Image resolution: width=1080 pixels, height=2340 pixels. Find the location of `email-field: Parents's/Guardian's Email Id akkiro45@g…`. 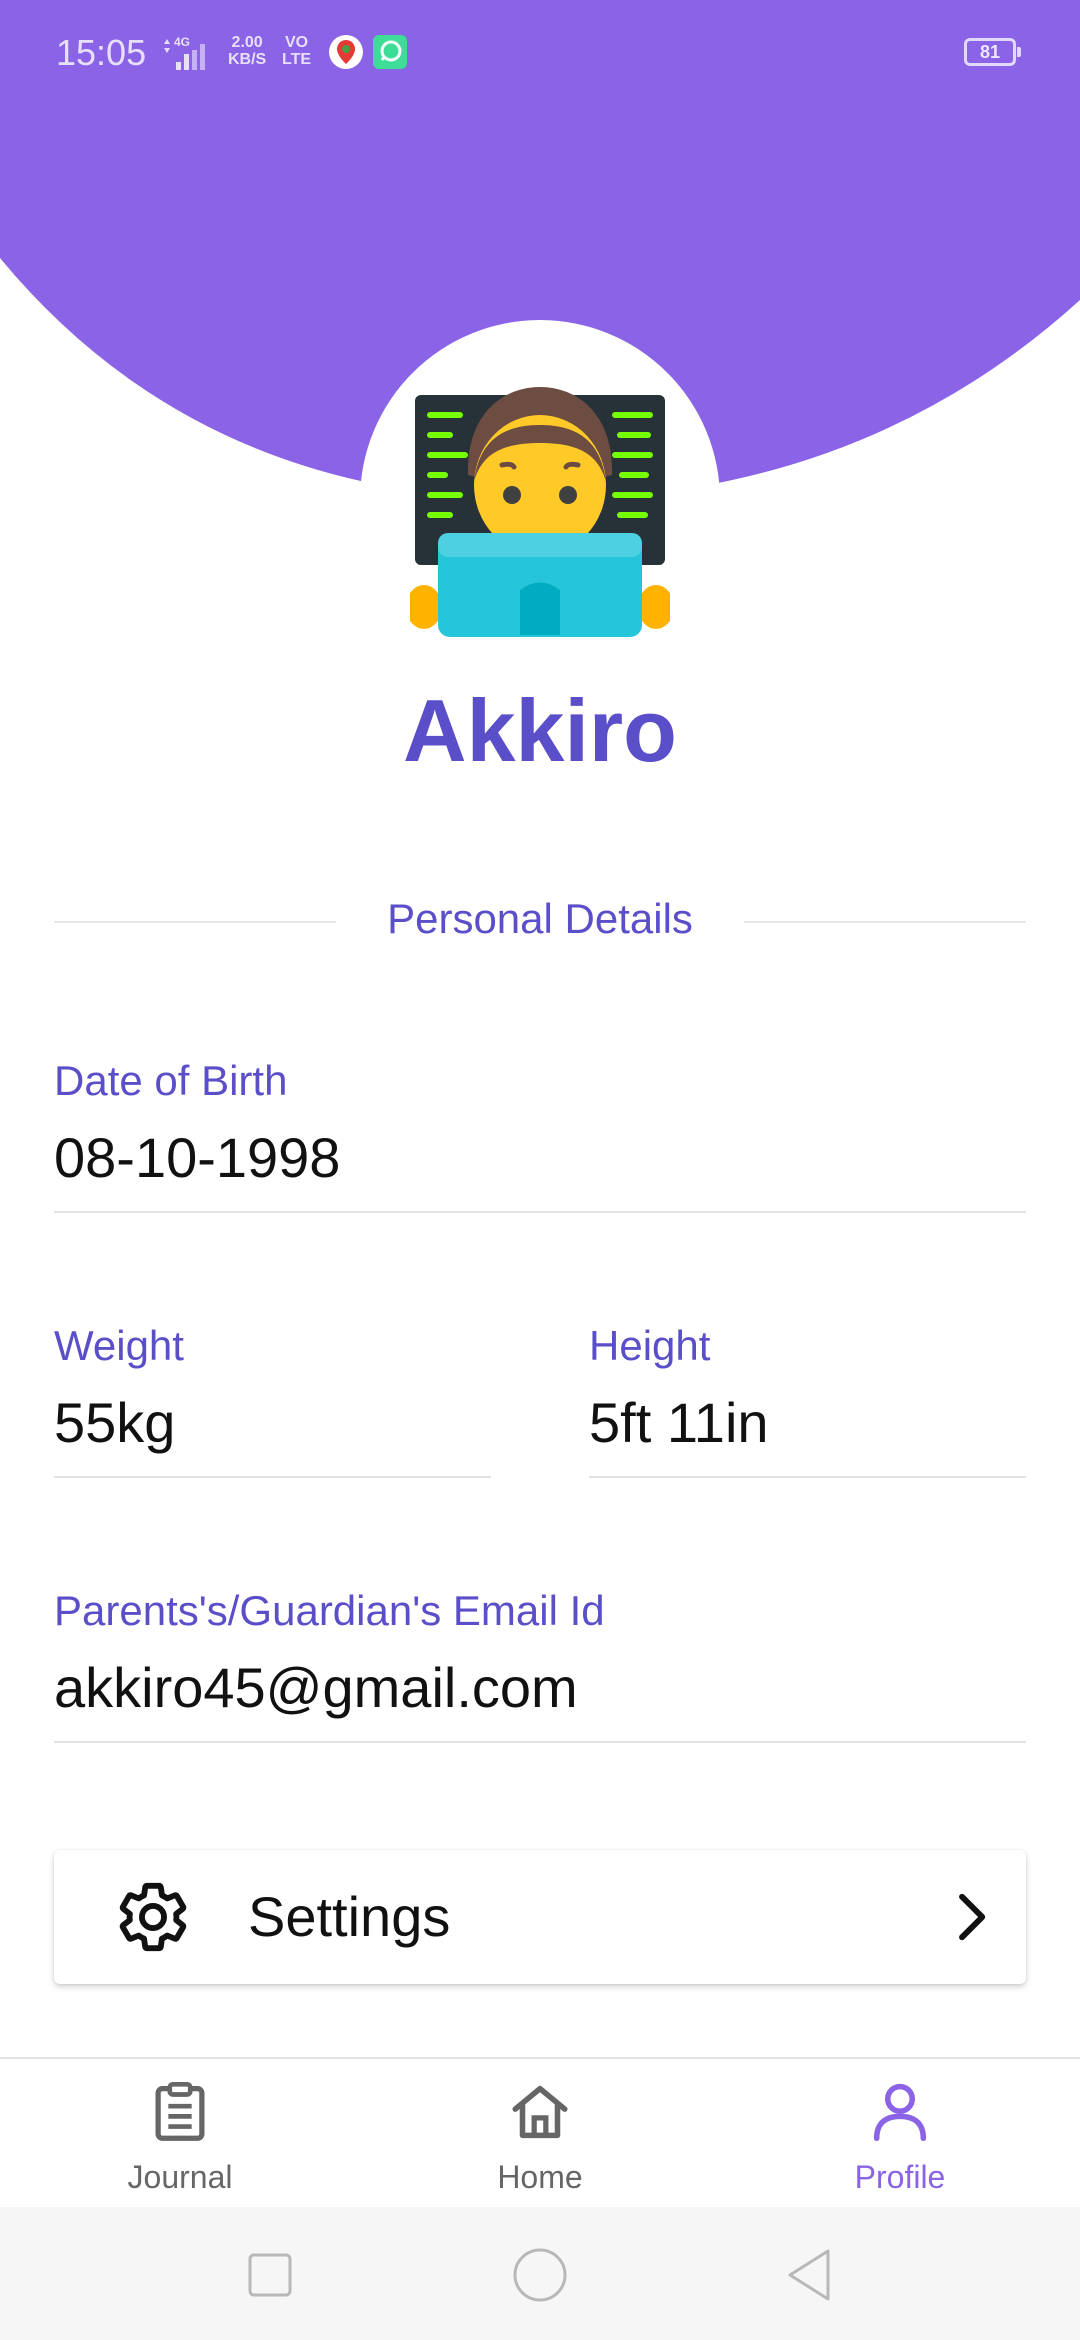

email-field: Parents's/Guardian's Email Id akkiro45@g… is located at coordinates (540, 1664).